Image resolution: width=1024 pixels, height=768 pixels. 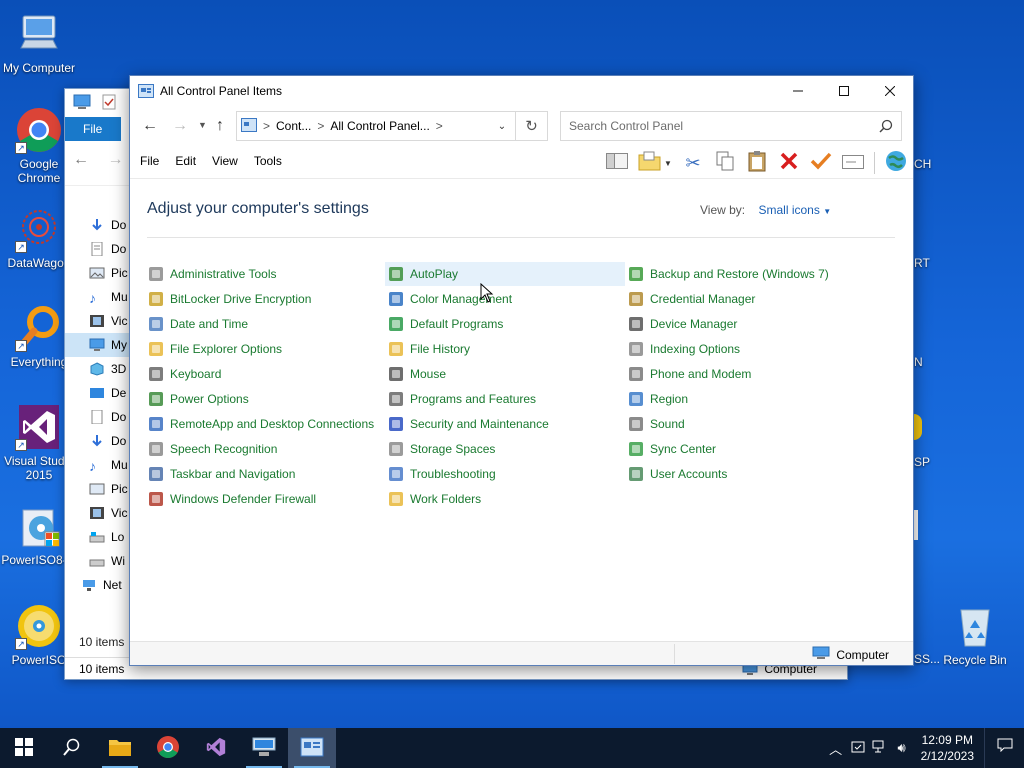 What do you see at coordinates (265, 449) in the screenshot?
I see `cp-item-speech-recognition: Speech Recognition` at bounding box center [265, 449].